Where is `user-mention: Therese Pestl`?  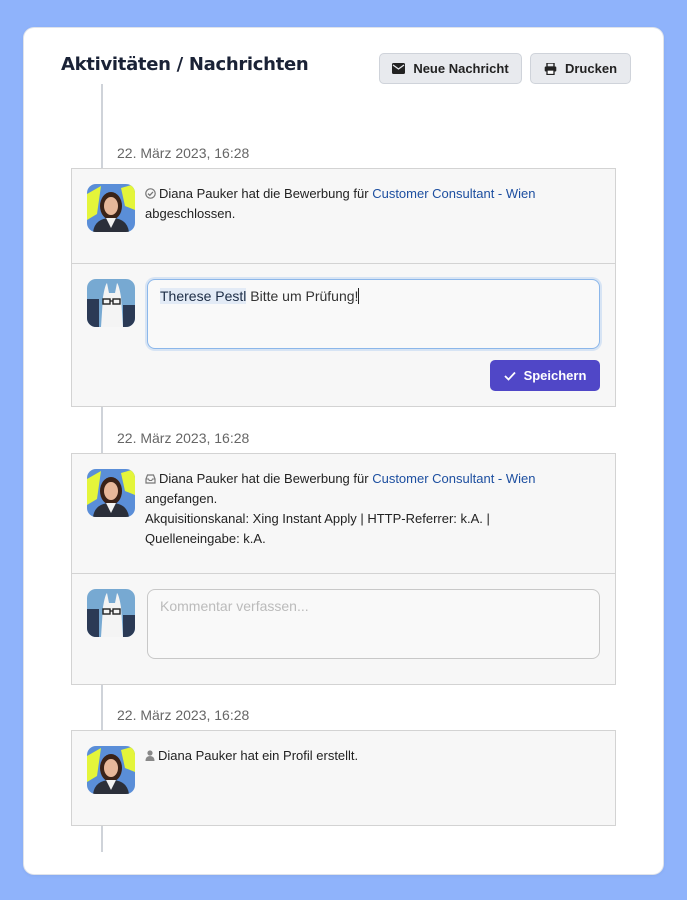
user-mention: Therese Pestl is located at coordinates (203, 296).